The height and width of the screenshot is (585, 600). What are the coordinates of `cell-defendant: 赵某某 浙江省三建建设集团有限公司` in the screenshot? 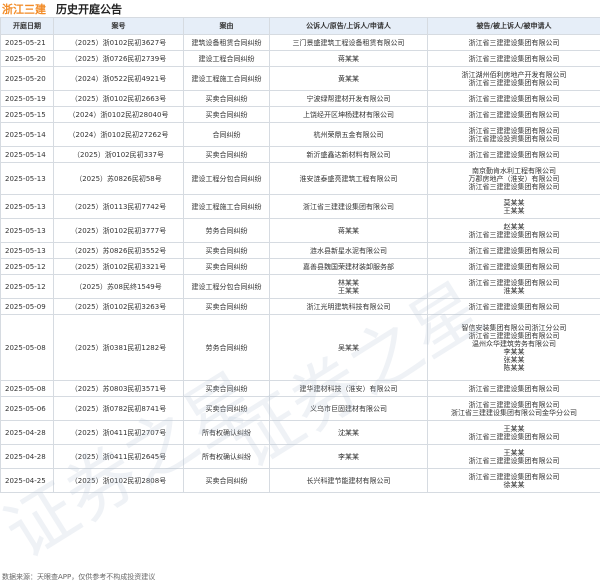 It's located at (513, 230).